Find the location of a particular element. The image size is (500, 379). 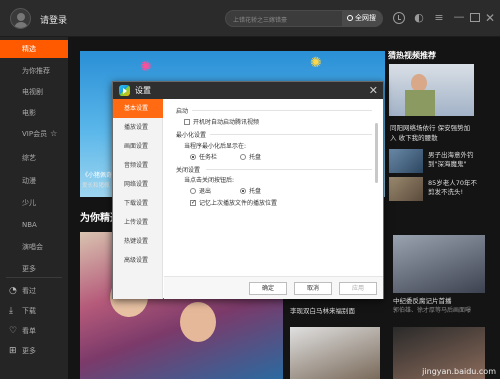

radio-label: 任务栏 is located at coordinates (208, 157).